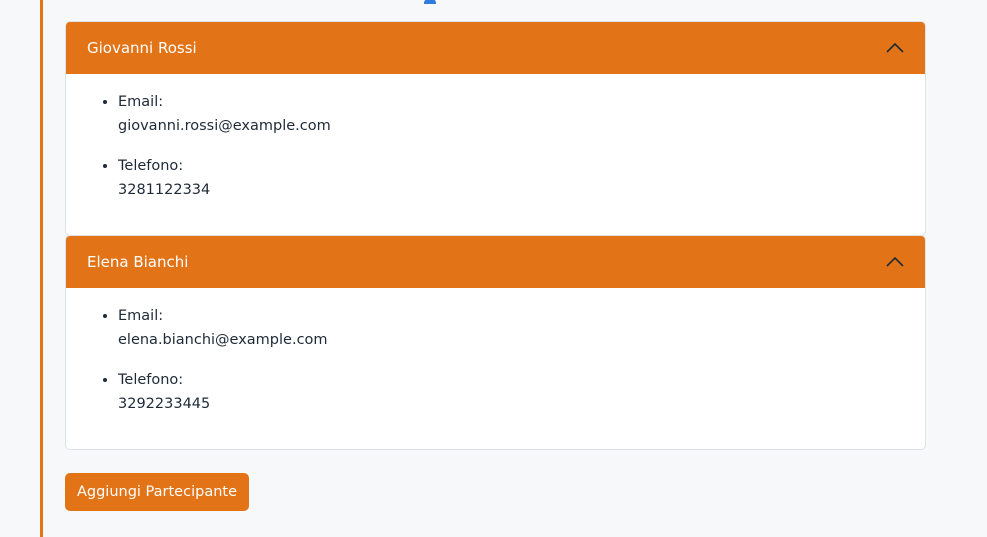  Describe the element at coordinates (511, 178) in the screenshot. I see `phone-item: Telefono: 3281122334` at that location.